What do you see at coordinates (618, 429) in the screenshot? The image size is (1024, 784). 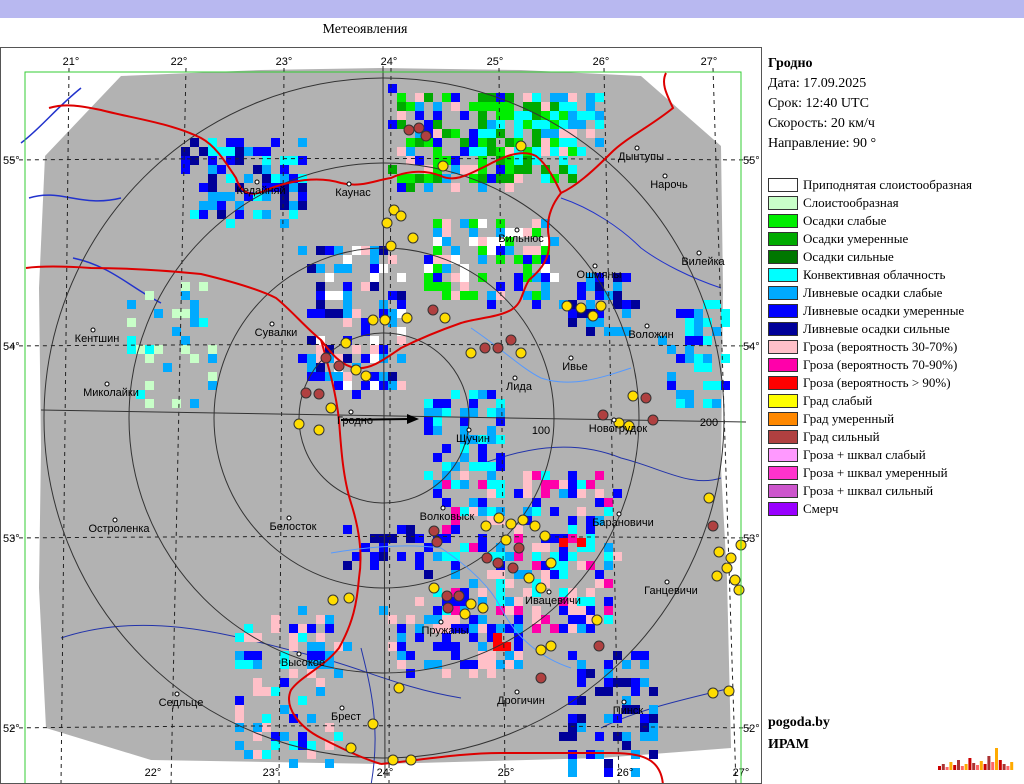 I see `city-label: Новогрудок` at bounding box center [618, 429].